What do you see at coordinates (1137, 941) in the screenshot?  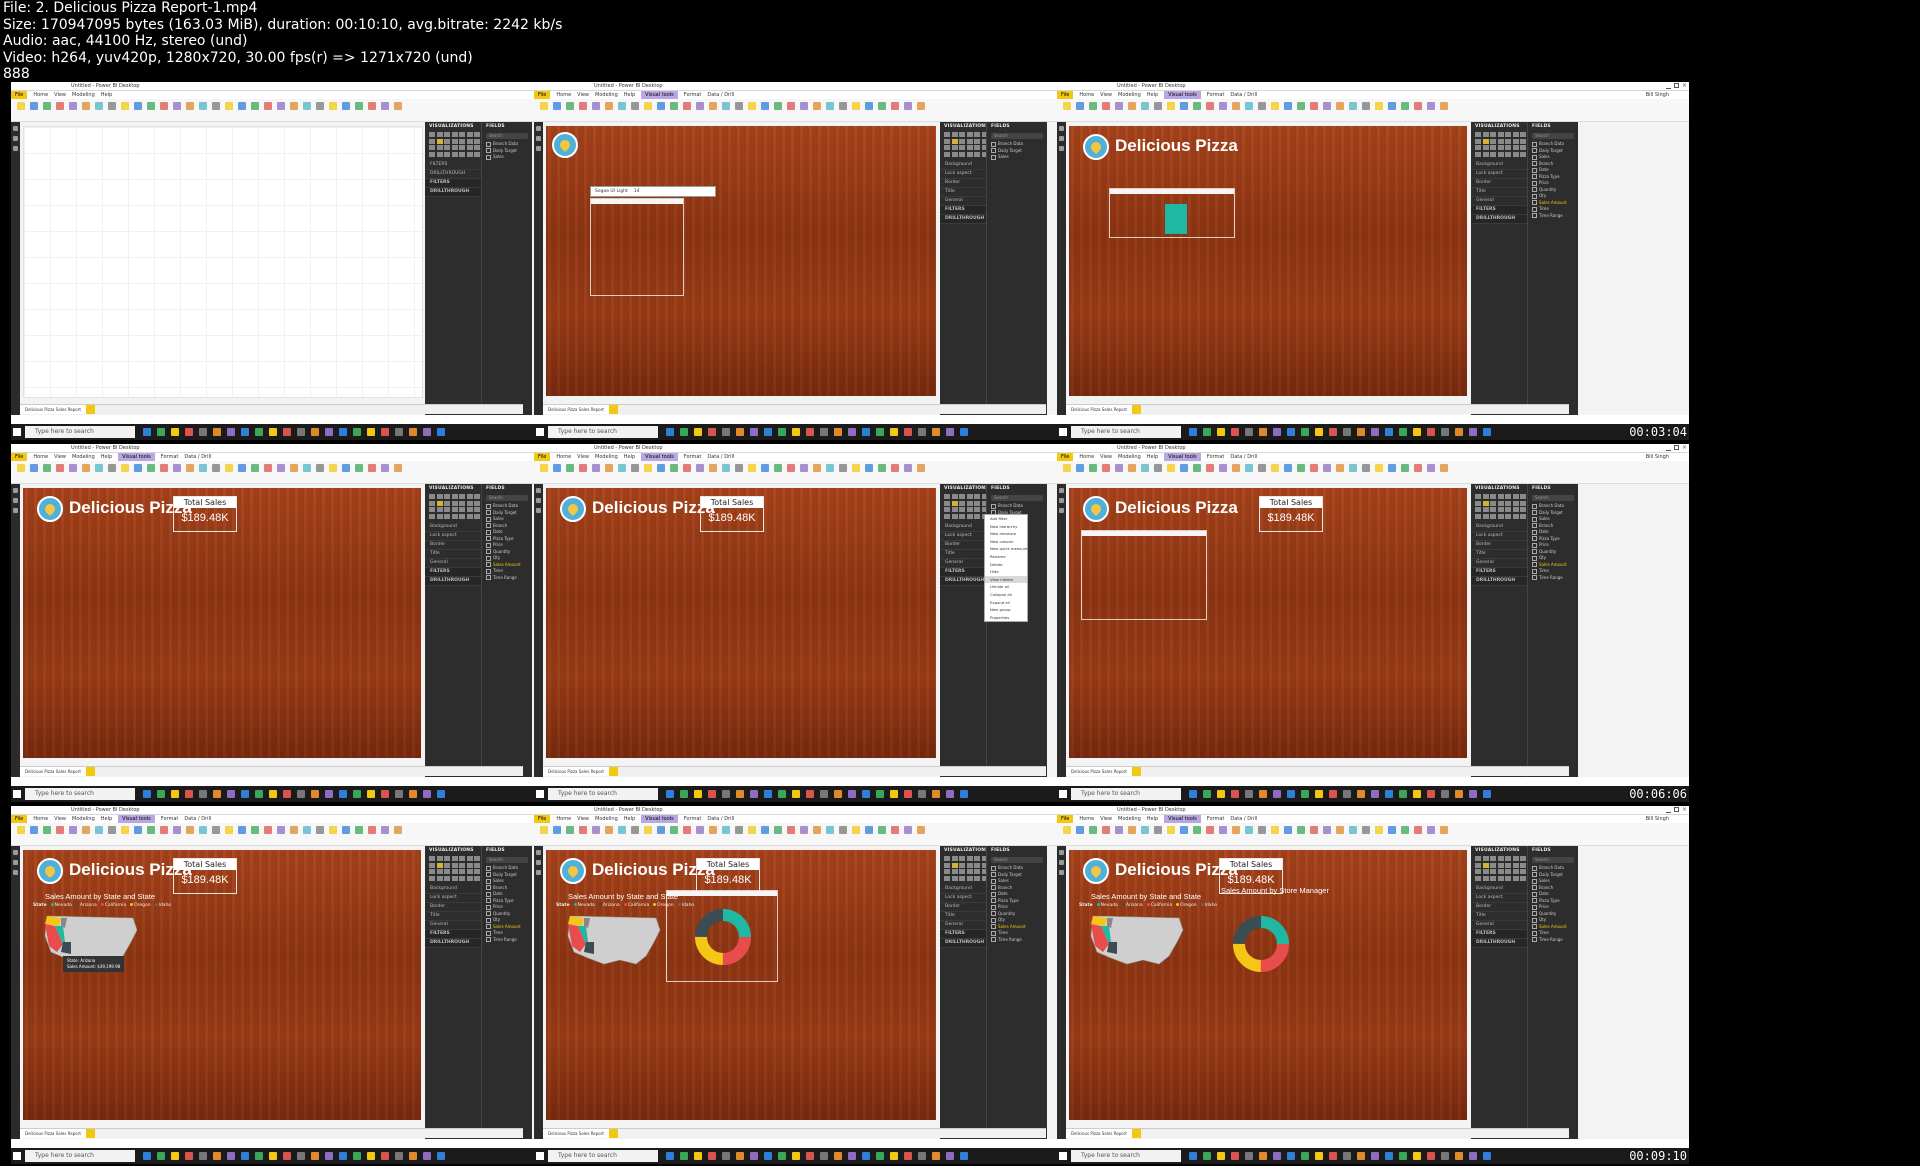 I see `us-map` at bounding box center [1137, 941].